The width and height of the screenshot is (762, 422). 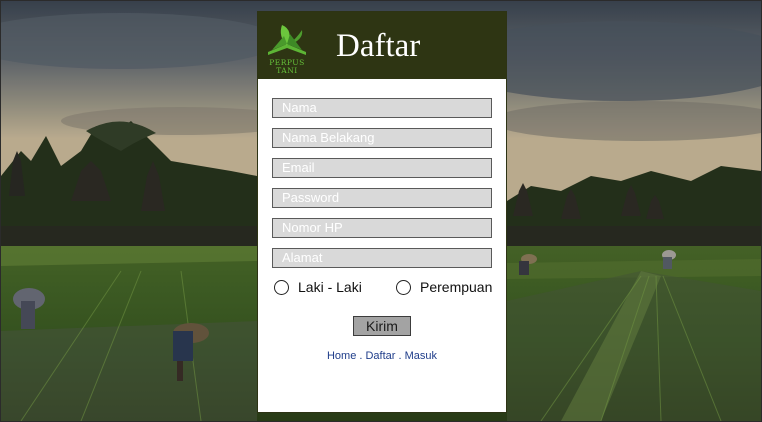 I want to click on submit-button: Kirim, so click(x=382, y=326).